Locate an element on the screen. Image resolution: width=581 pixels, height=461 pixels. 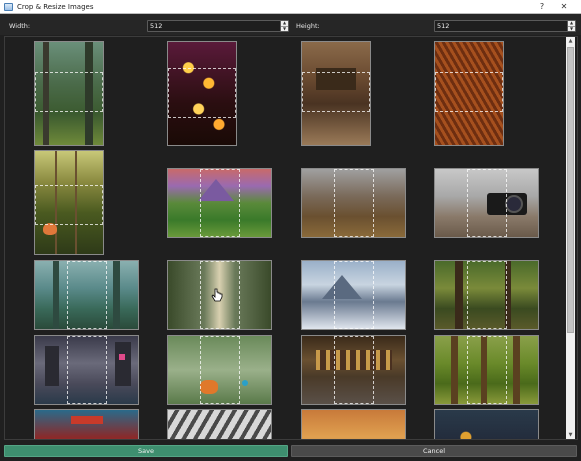
width-decrement-icon: ▼ is located at coordinates (284, 28).